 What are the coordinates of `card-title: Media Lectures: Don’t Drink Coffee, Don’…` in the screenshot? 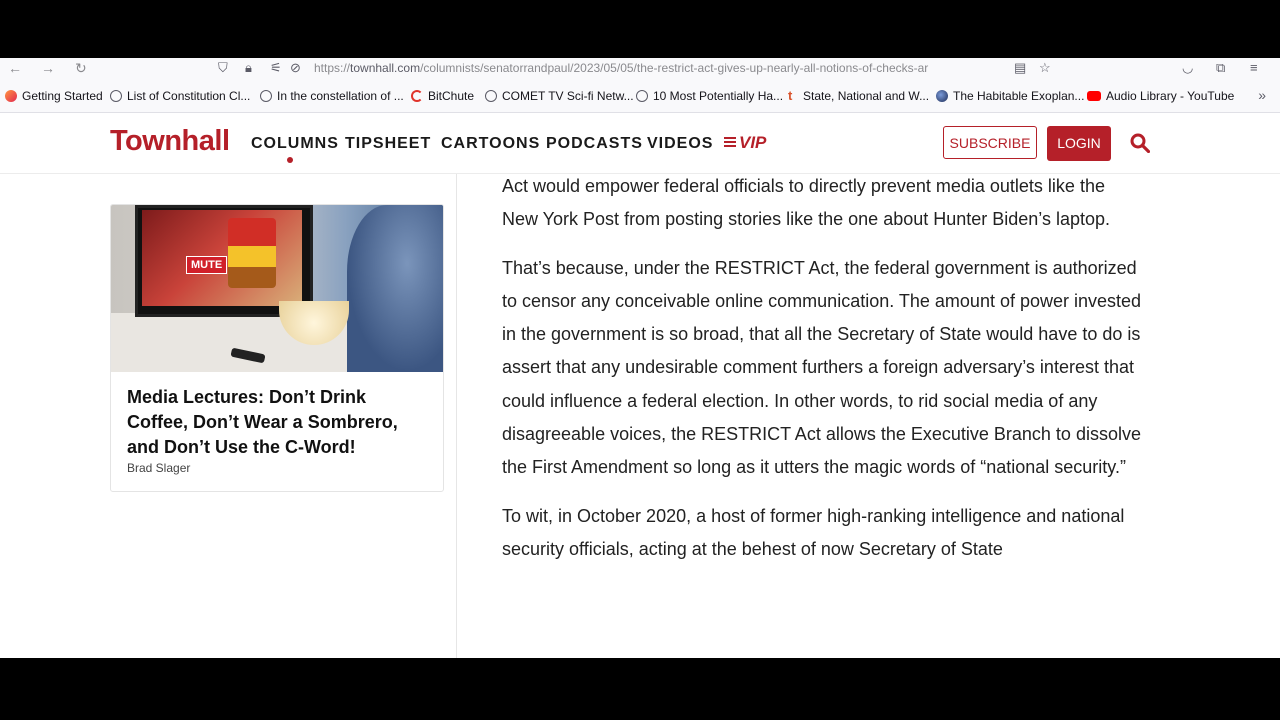 It's located at (277, 422).